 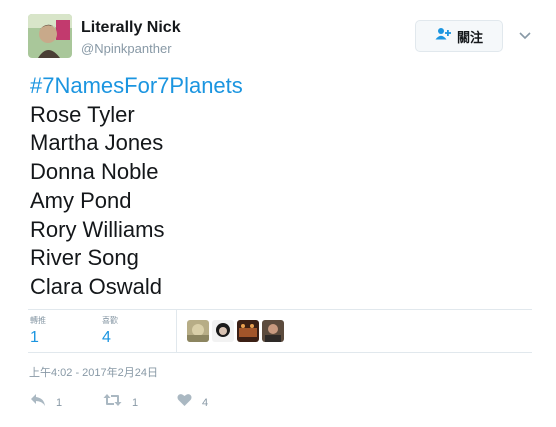 What do you see at coordinates (97, 143) in the screenshot?
I see `tweet-line: Martha Jones` at bounding box center [97, 143].